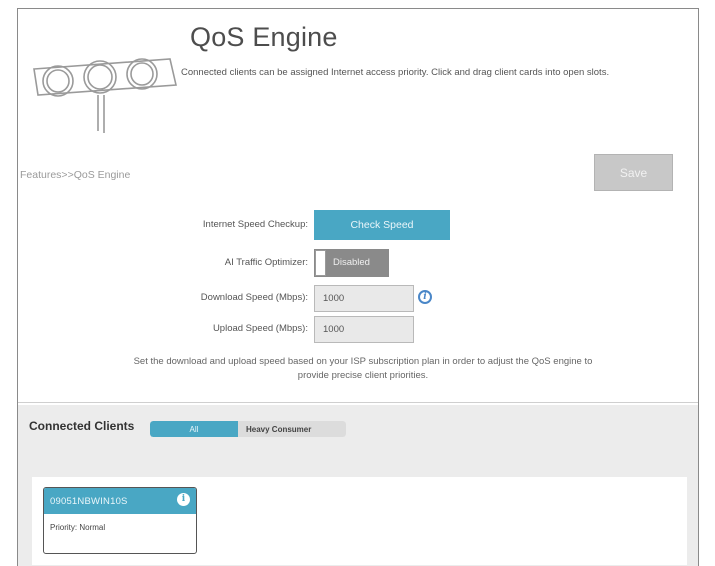 This screenshot has width=715, height=566. Describe the element at coordinates (266, 262) in the screenshot. I see `ai-optimizer-label: AI Traffic Optimizer:` at that location.